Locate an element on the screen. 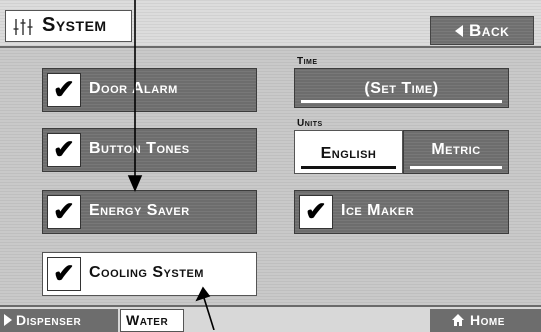 The width and height of the screenshot is (541, 332). ice-maker-label: Ice Maker is located at coordinates (378, 210).